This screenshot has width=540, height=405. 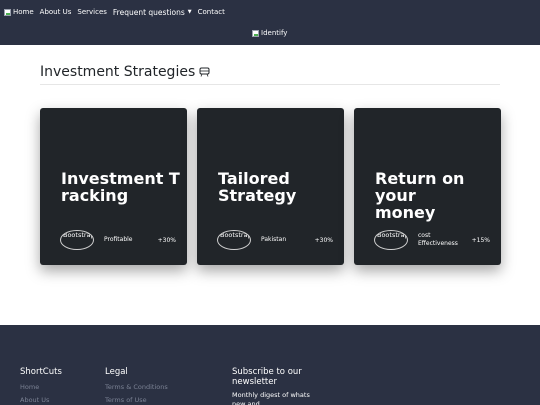 I want to click on nav-home: Home, so click(x=19, y=12).